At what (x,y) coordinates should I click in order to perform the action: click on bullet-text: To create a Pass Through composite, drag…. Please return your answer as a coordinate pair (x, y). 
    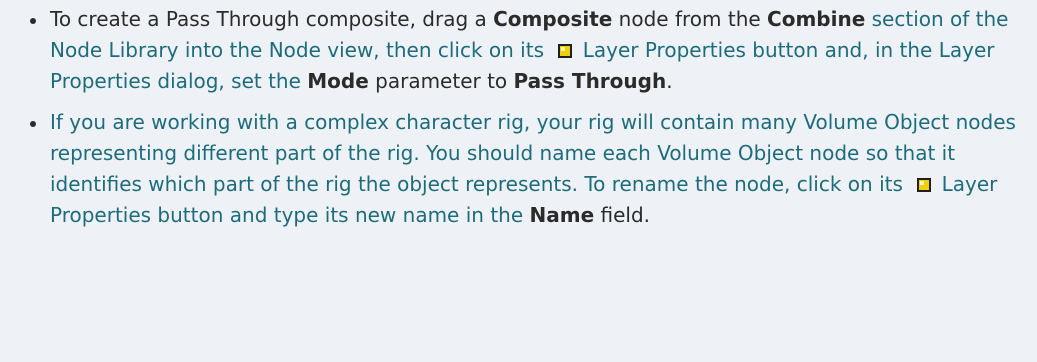
    Looking at the image, I should click on (272, 19).